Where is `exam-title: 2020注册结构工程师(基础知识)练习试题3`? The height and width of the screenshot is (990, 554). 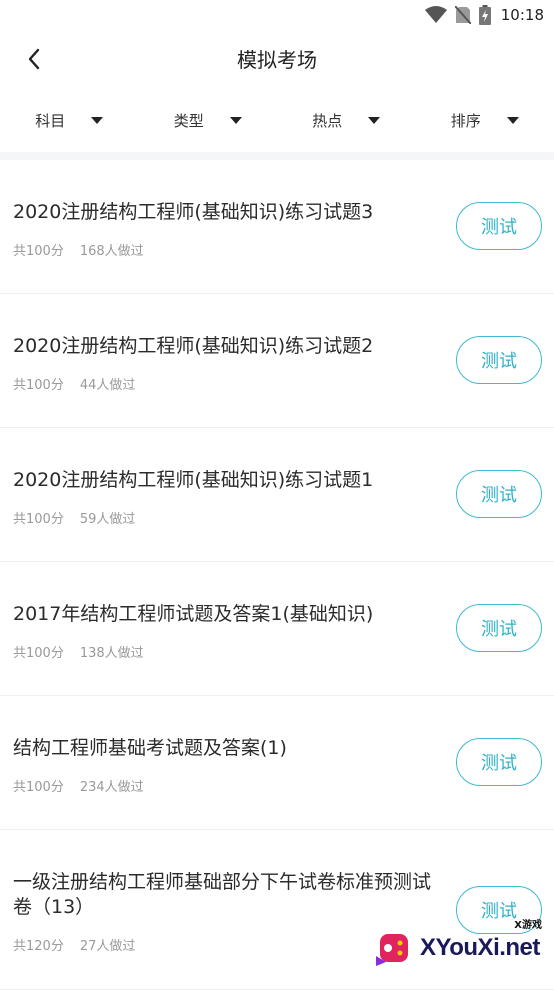
exam-title: 2020注册结构工程师(基础知识)练习试题3 is located at coordinates (223, 212).